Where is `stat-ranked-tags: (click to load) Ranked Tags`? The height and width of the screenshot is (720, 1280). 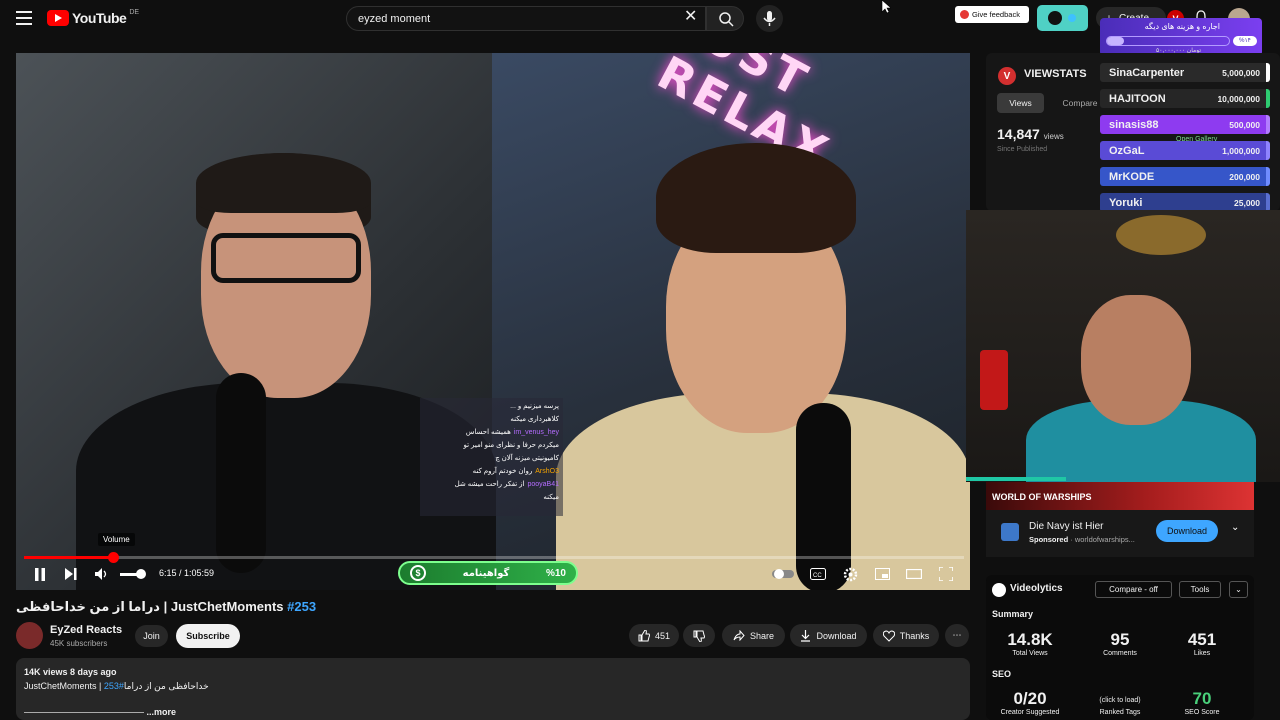
stat-ranked-tags: (click to load) Ranked Tags is located at coordinates (1120, 706).